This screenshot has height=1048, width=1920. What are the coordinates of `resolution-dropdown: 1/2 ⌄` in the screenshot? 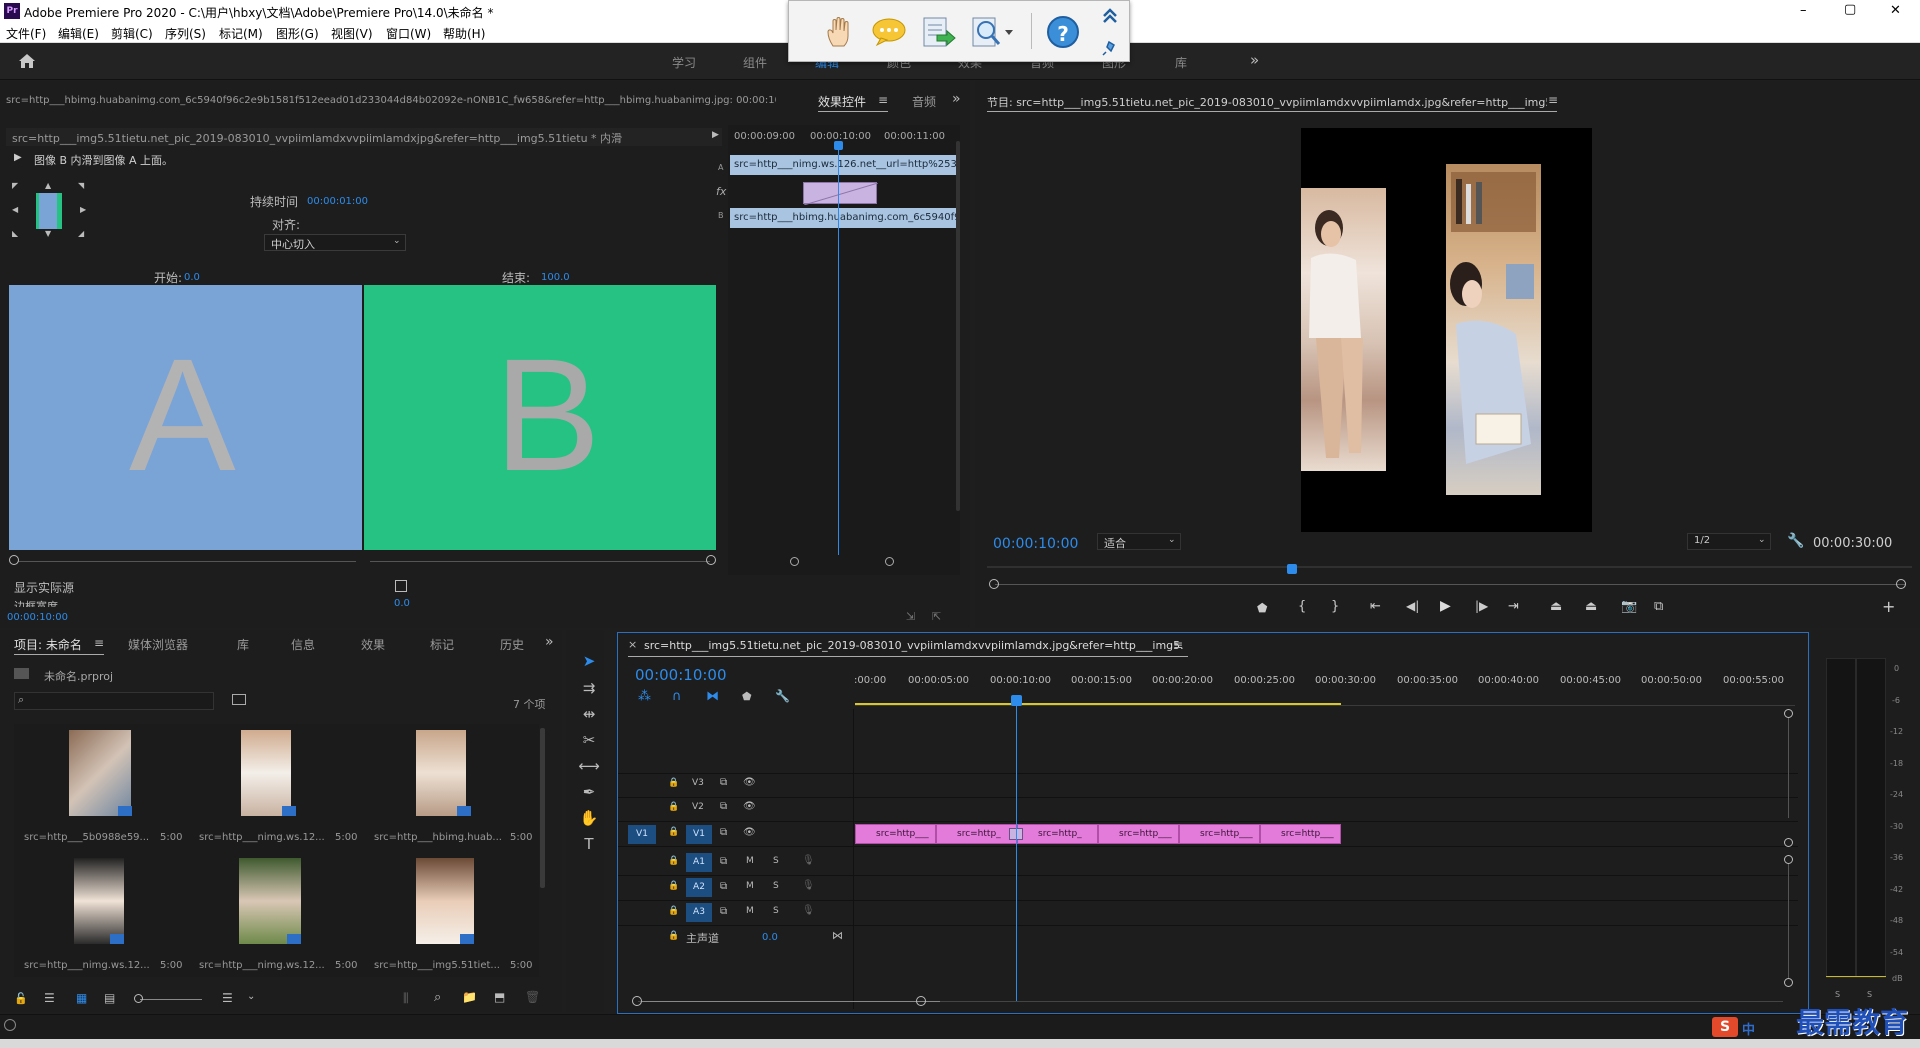 It's located at (1729, 541).